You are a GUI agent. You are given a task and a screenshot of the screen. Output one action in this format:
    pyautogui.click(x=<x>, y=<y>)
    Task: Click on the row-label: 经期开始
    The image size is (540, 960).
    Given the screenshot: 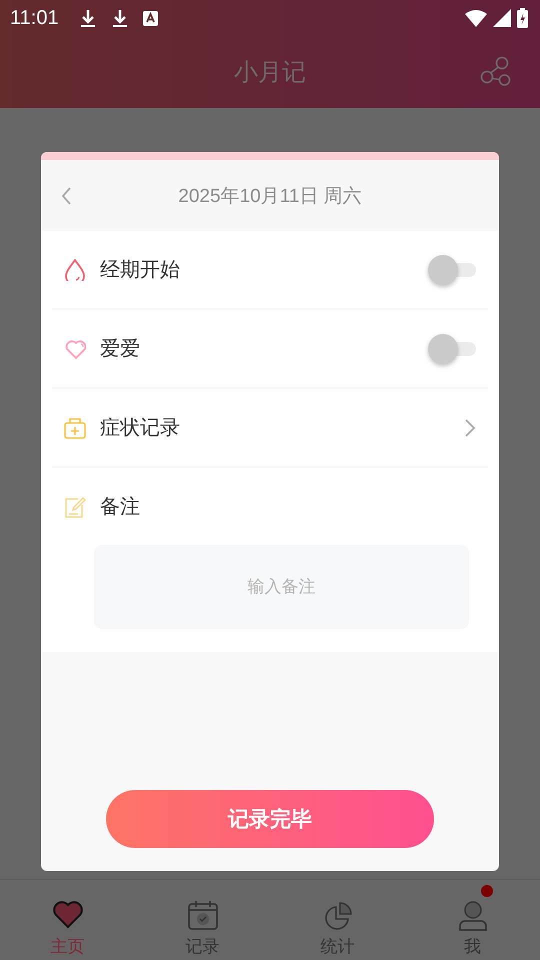 What is the action you would take?
    pyautogui.click(x=140, y=269)
    